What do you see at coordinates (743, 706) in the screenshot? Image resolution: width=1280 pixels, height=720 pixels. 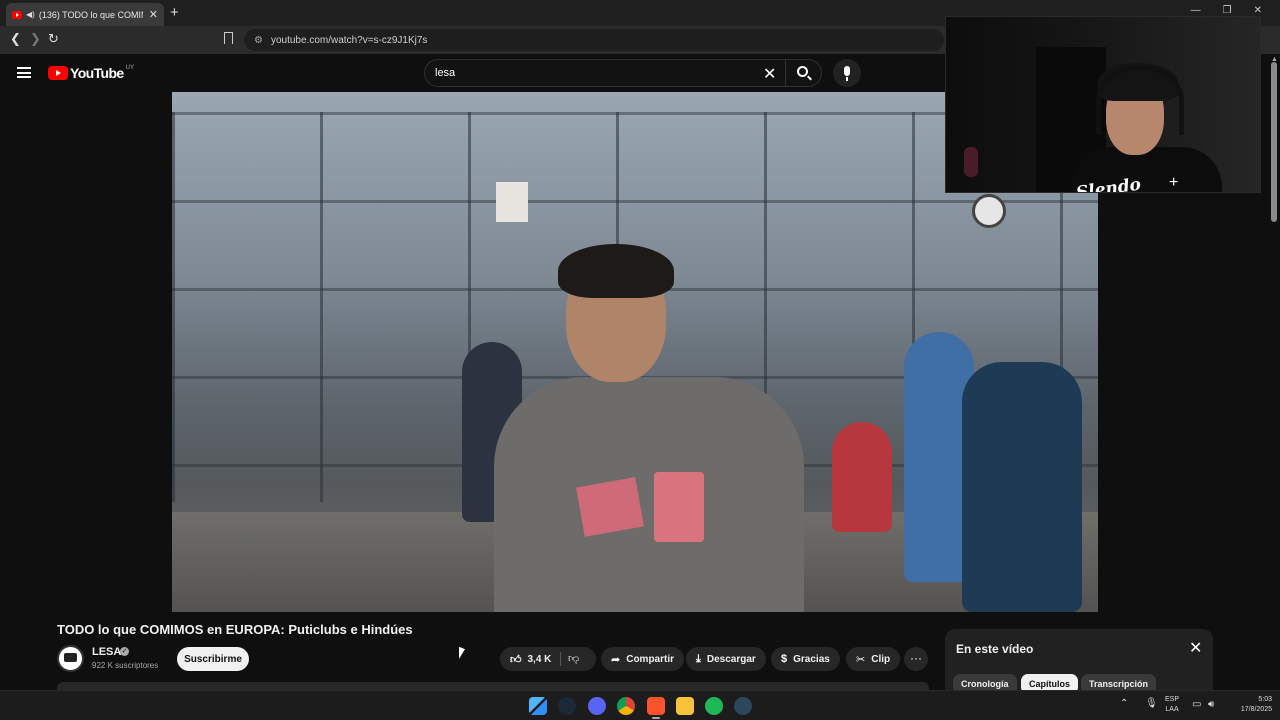 I see `steam-secondary-icon` at bounding box center [743, 706].